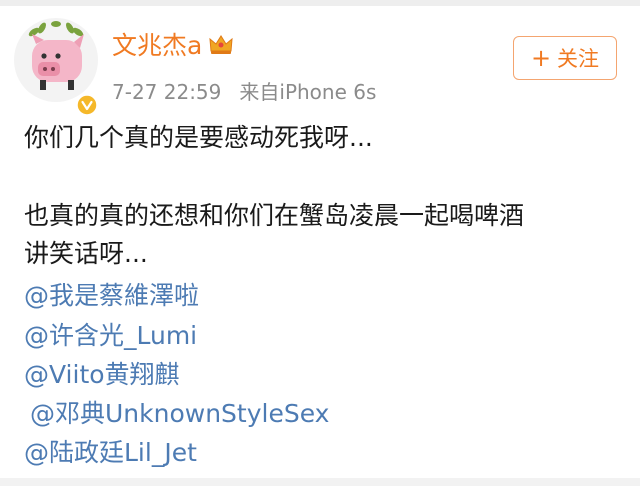 This screenshot has height=486, width=640. I want to click on mention-link: @许含光_Lumi, so click(110, 334).